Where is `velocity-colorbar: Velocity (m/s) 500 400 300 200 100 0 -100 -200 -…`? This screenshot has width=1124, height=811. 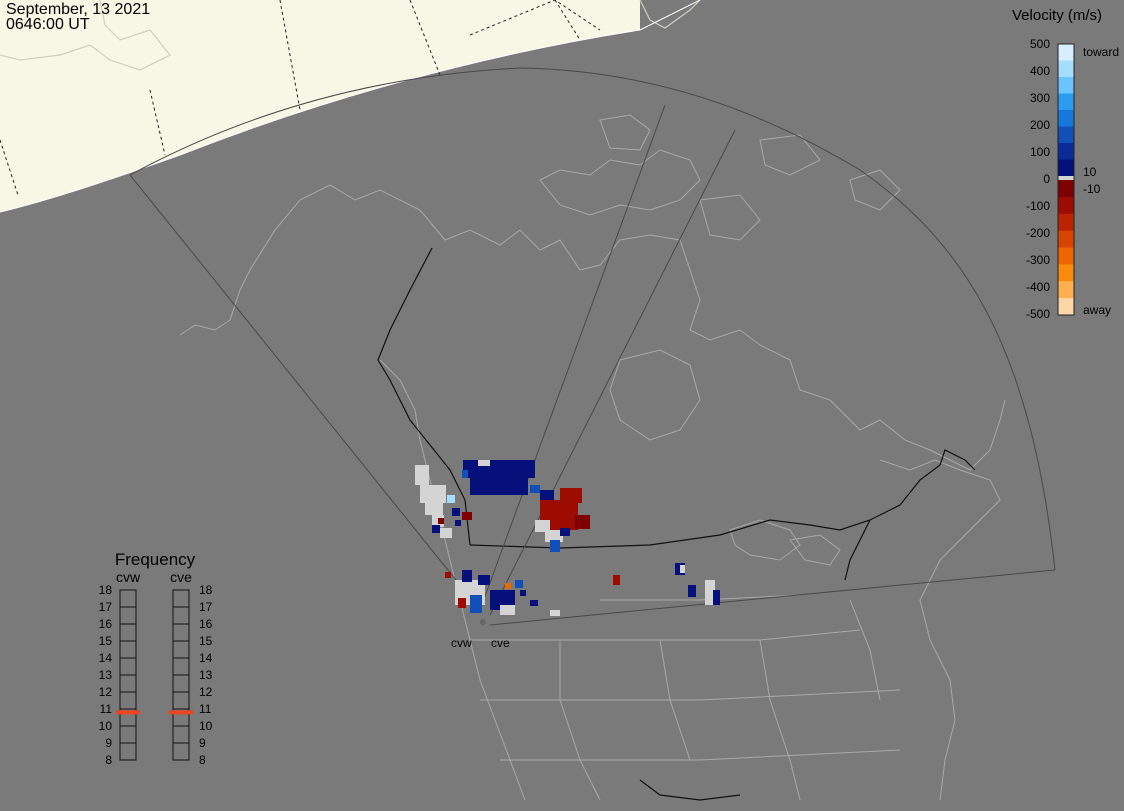 velocity-colorbar: Velocity (m/s) 500 400 300 200 100 0 -100 -200 -… is located at coordinates (1065, 164).